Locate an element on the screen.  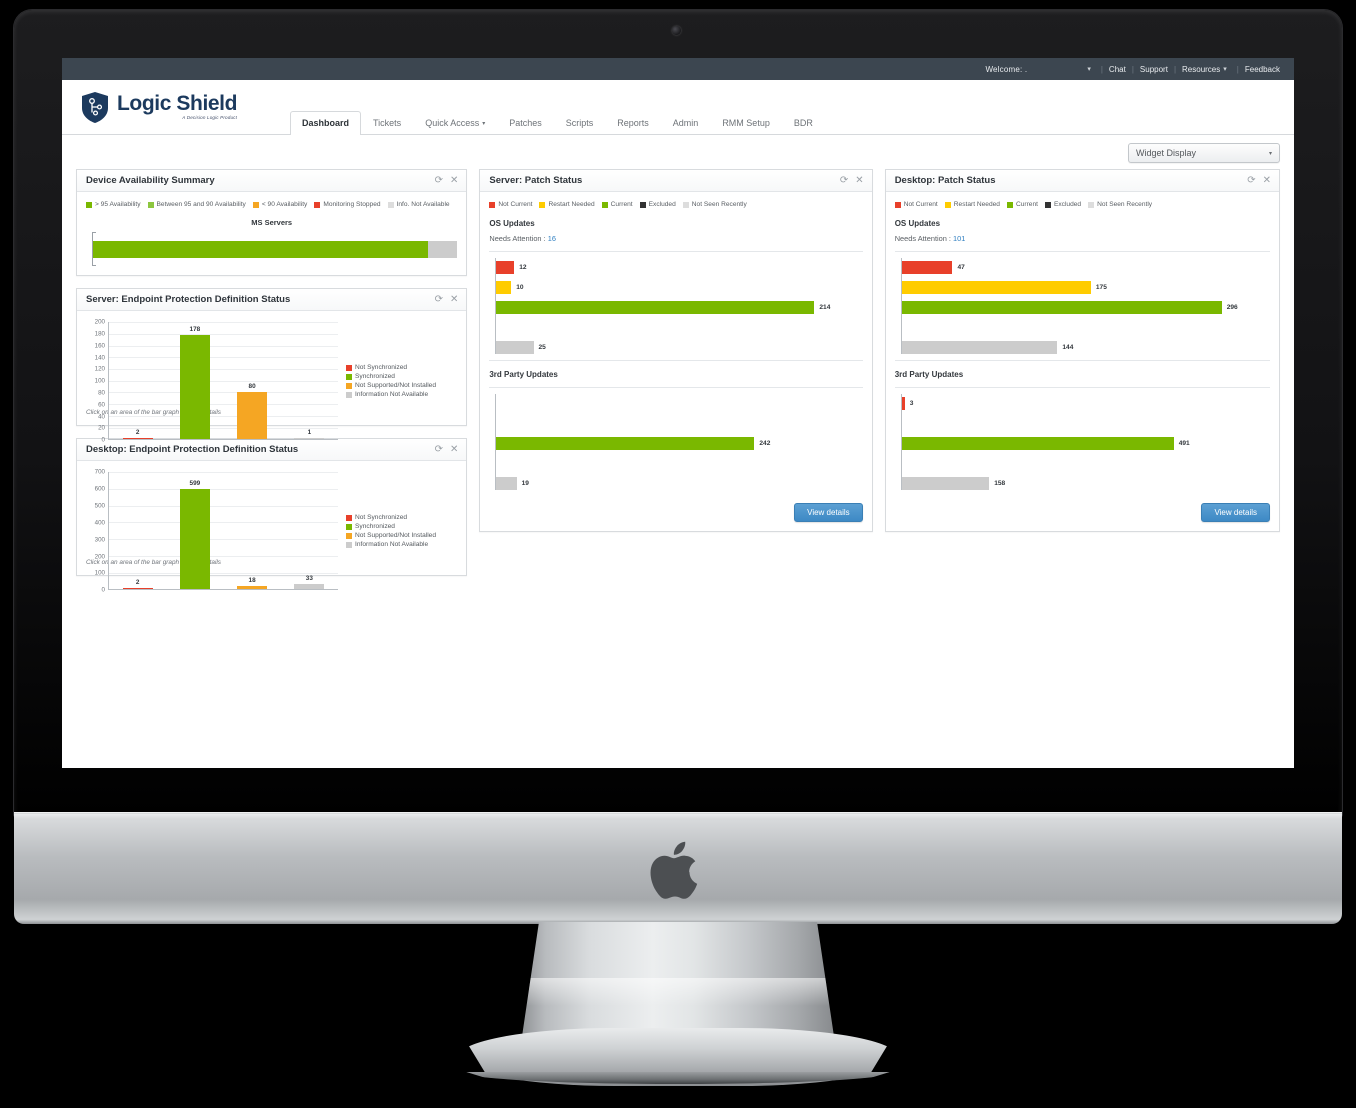
bar-row: 47 is located at coordinates (1085, 267).